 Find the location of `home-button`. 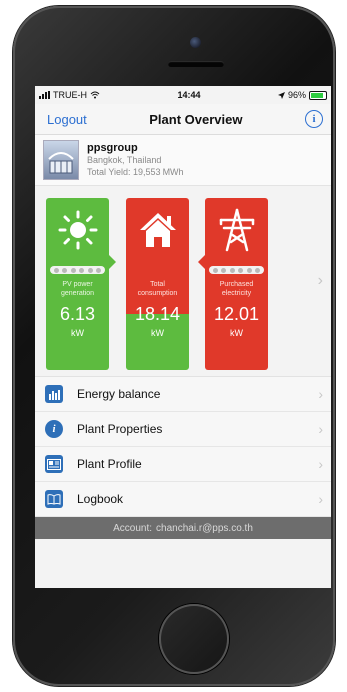

home-button is located at coordinates (194, 639).